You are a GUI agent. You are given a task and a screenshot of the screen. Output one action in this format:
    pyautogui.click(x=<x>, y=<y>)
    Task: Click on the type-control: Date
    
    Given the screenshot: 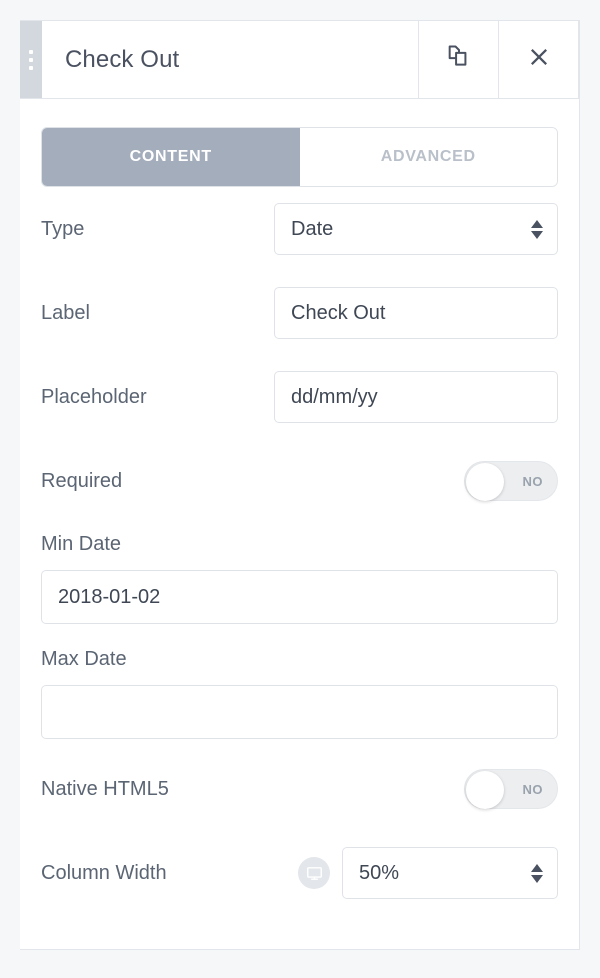 What is the action you would take?
    pyautogui.click(x=416, y=229)
    